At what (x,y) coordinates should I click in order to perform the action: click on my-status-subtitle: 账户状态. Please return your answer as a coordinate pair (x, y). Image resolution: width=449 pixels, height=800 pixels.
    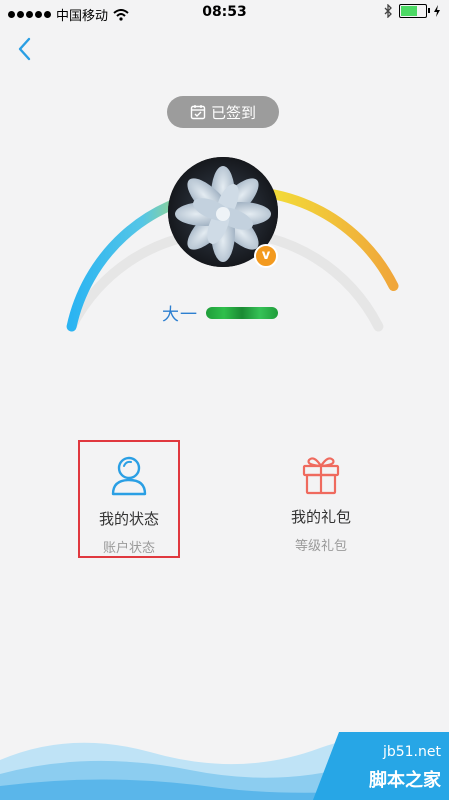
    Looking at the image, I should click on (128, 548).